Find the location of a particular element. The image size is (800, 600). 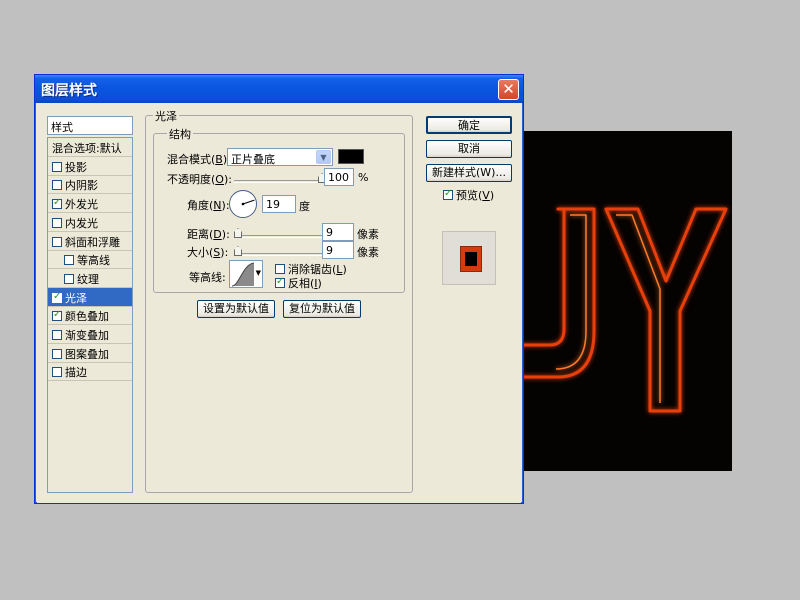

style-item-label: 描边 is located at coordinates (76, 373).